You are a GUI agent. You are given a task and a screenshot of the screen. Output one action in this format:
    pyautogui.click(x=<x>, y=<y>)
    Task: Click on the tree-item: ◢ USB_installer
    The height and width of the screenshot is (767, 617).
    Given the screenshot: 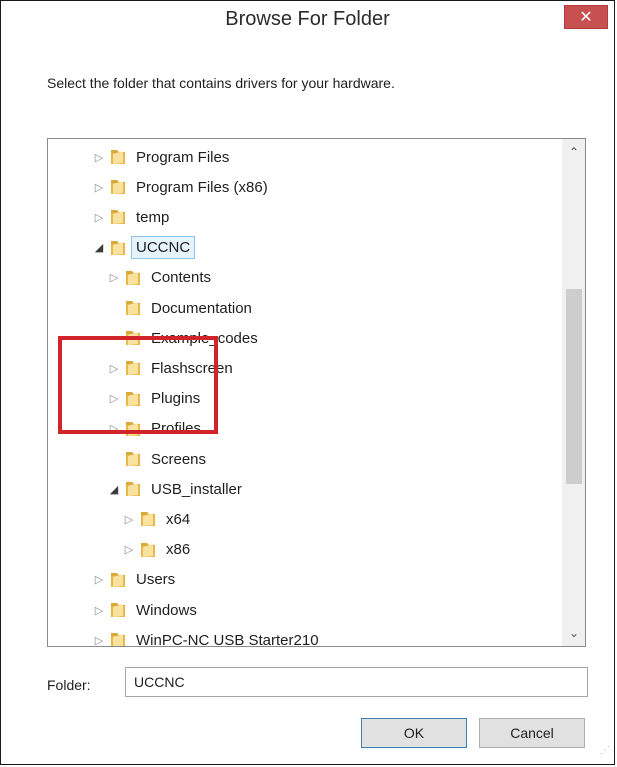 What is the action you would take?
    pyautogui.click(x=174, y=489)
    